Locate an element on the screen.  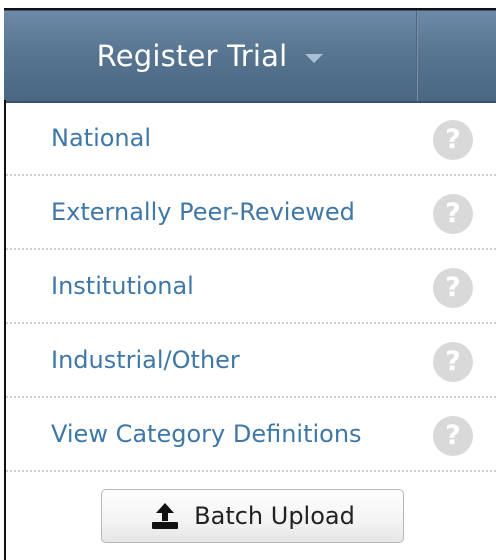
batch-upload-button: Batch Upload is located at coordinates (252, 516).